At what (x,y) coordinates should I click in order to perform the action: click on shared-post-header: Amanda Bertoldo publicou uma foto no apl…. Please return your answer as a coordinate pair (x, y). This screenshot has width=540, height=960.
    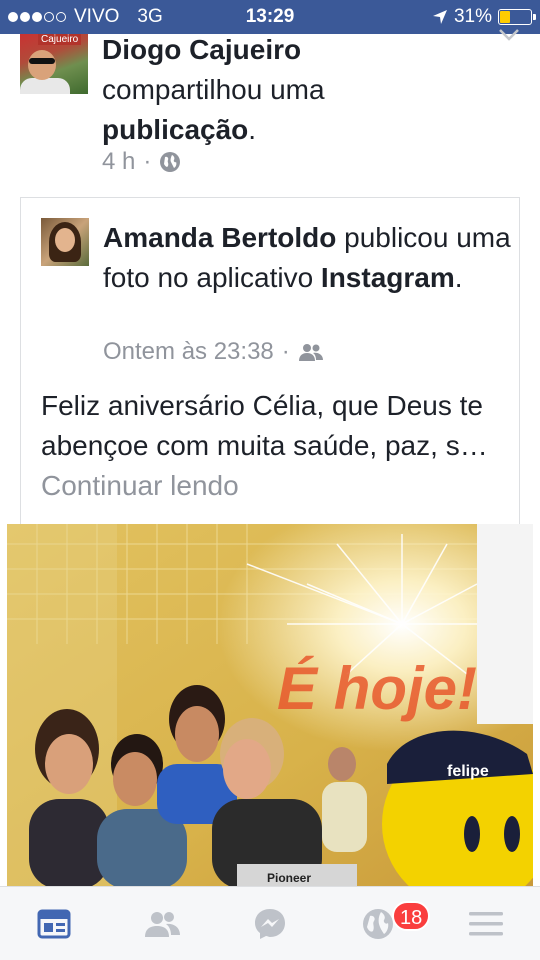
    Looking at the image, I should click on (307, 257).